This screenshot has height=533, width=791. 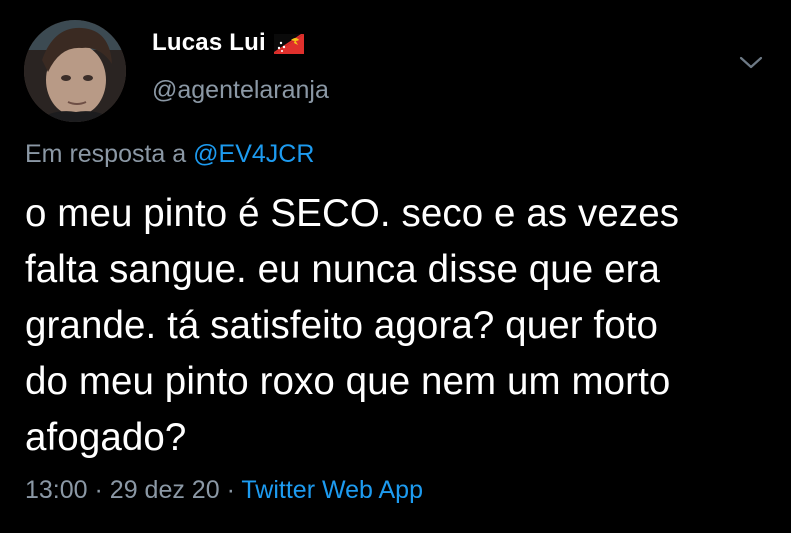 I want to click on avatar-photo, so click(x=75, y=71).